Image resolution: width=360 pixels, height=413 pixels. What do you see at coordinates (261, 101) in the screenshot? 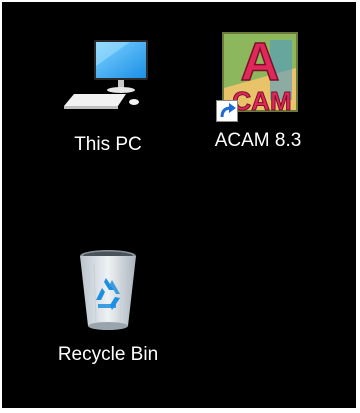
I see `svg-text: CAM` at bounding box center [261, 101].